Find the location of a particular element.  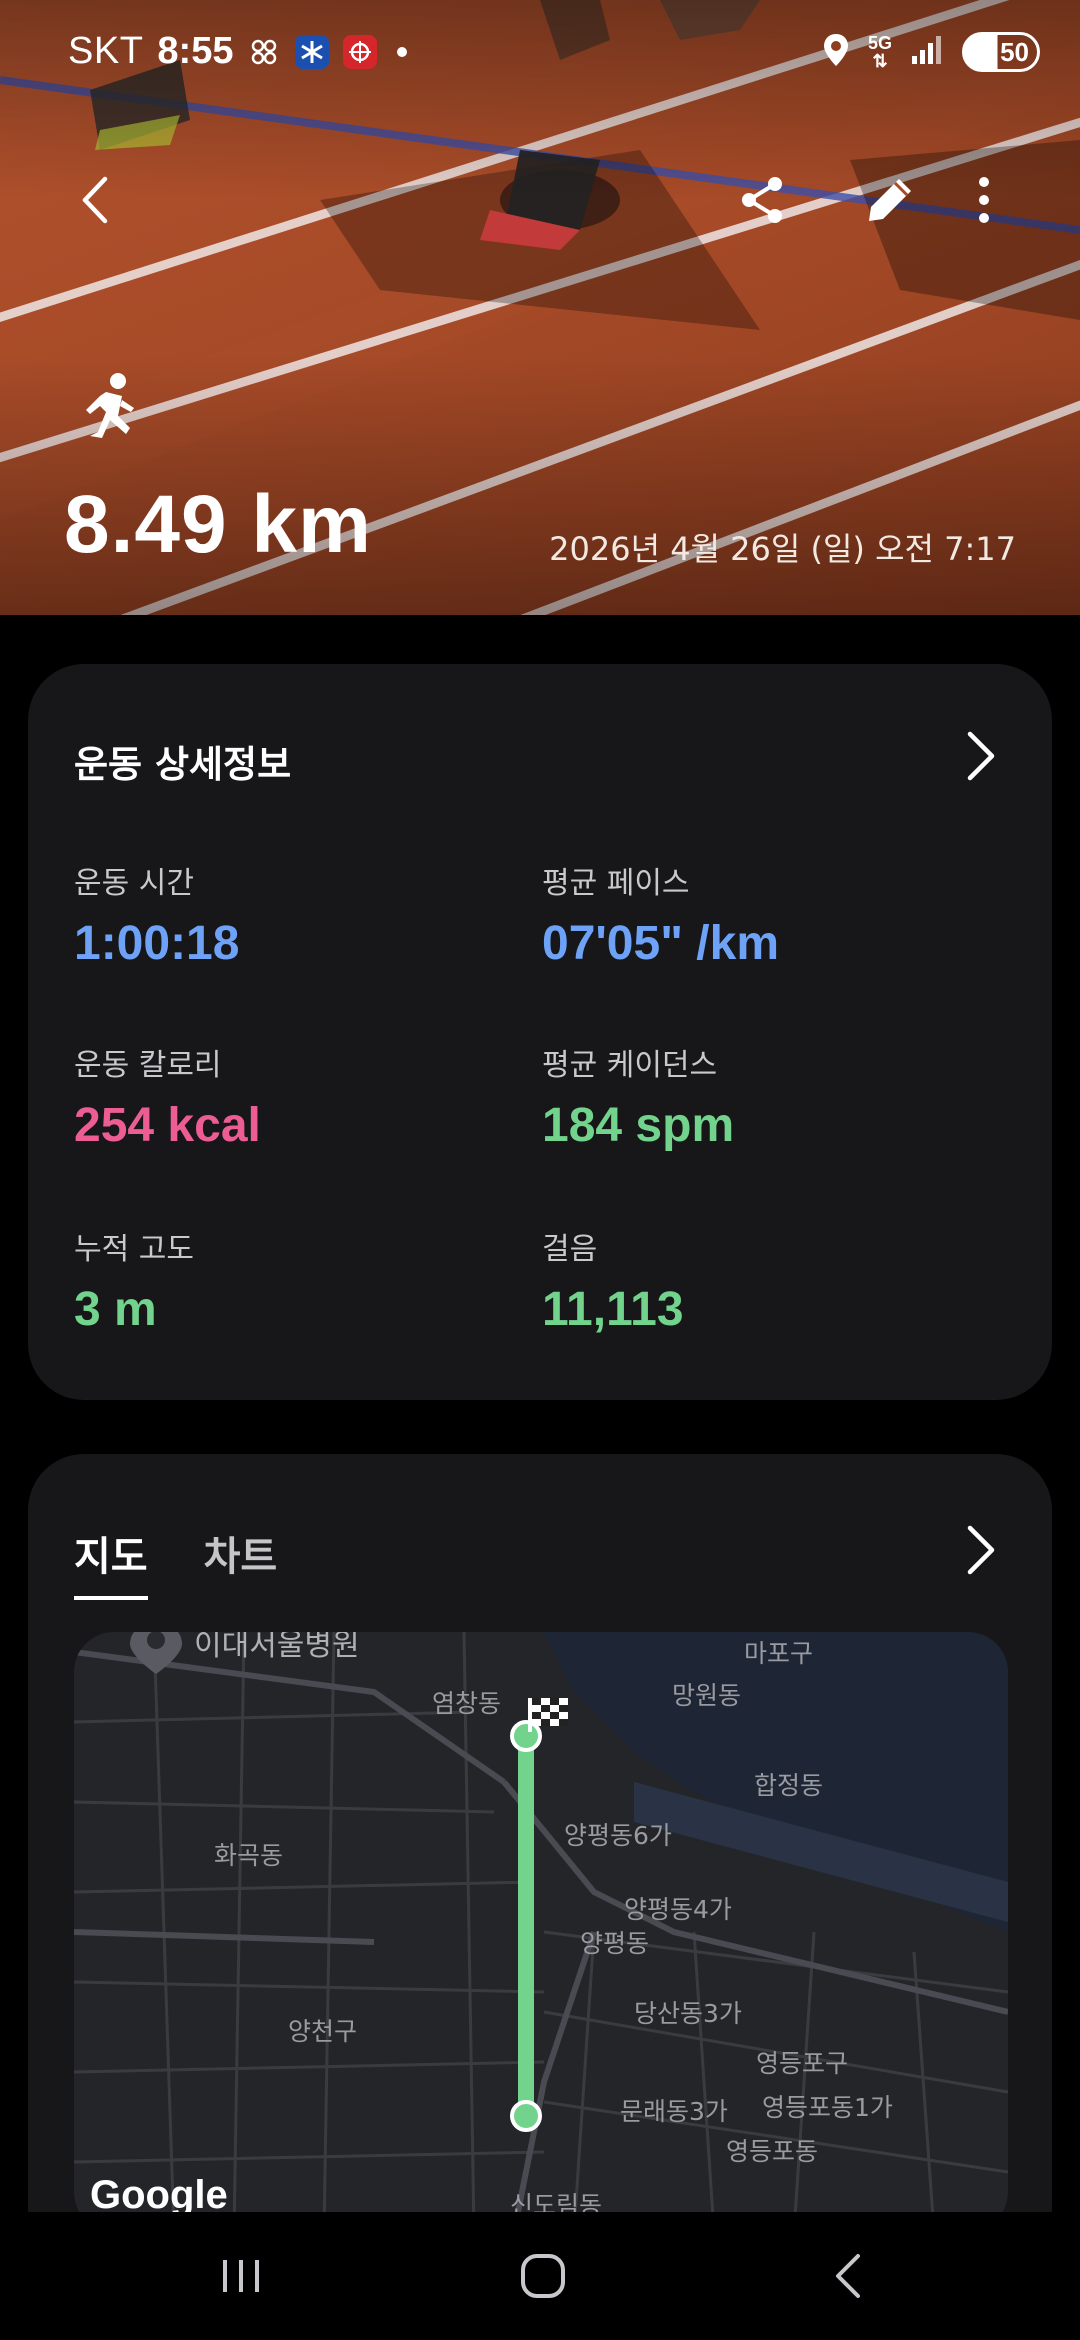

tab-chart: 차트 is located at coordinates (241, 1562).